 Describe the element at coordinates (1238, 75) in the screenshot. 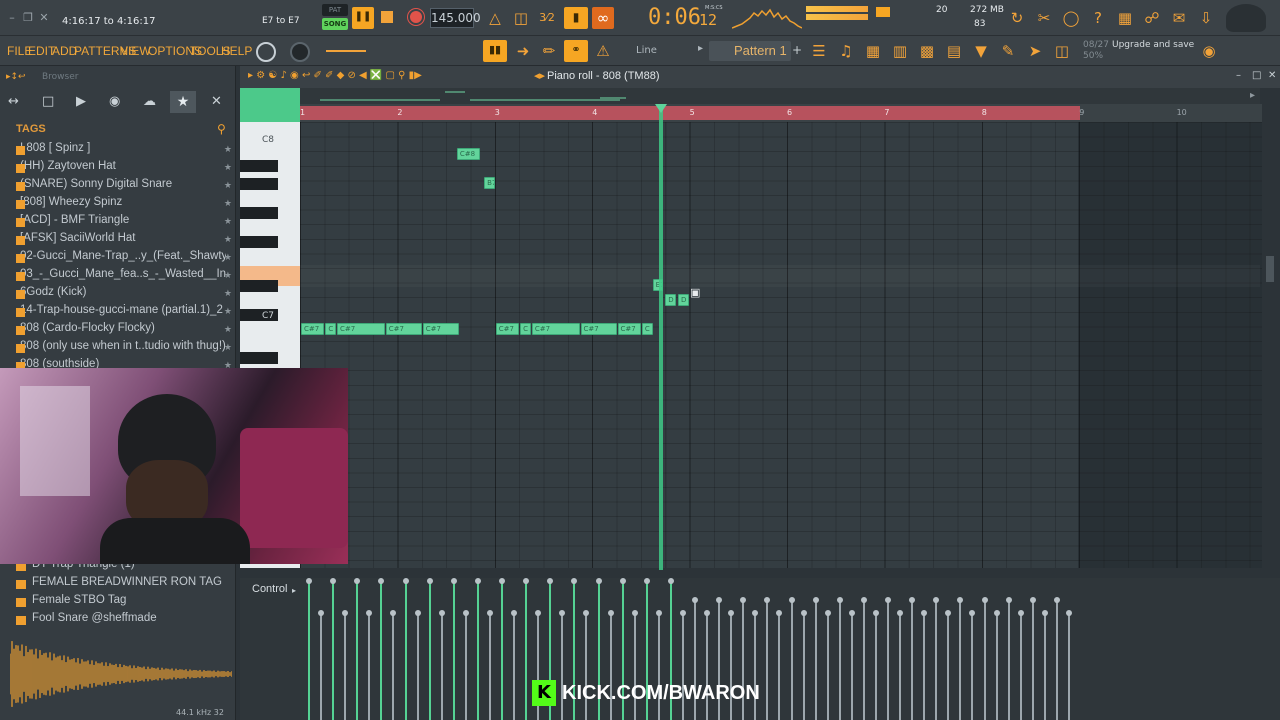

I see `piano-roll-minimize-icon: –` at that location.